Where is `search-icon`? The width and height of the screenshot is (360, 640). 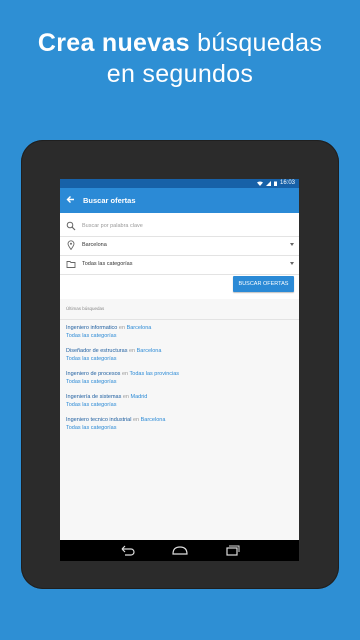 search-icon is located at coordinates (71, 226).